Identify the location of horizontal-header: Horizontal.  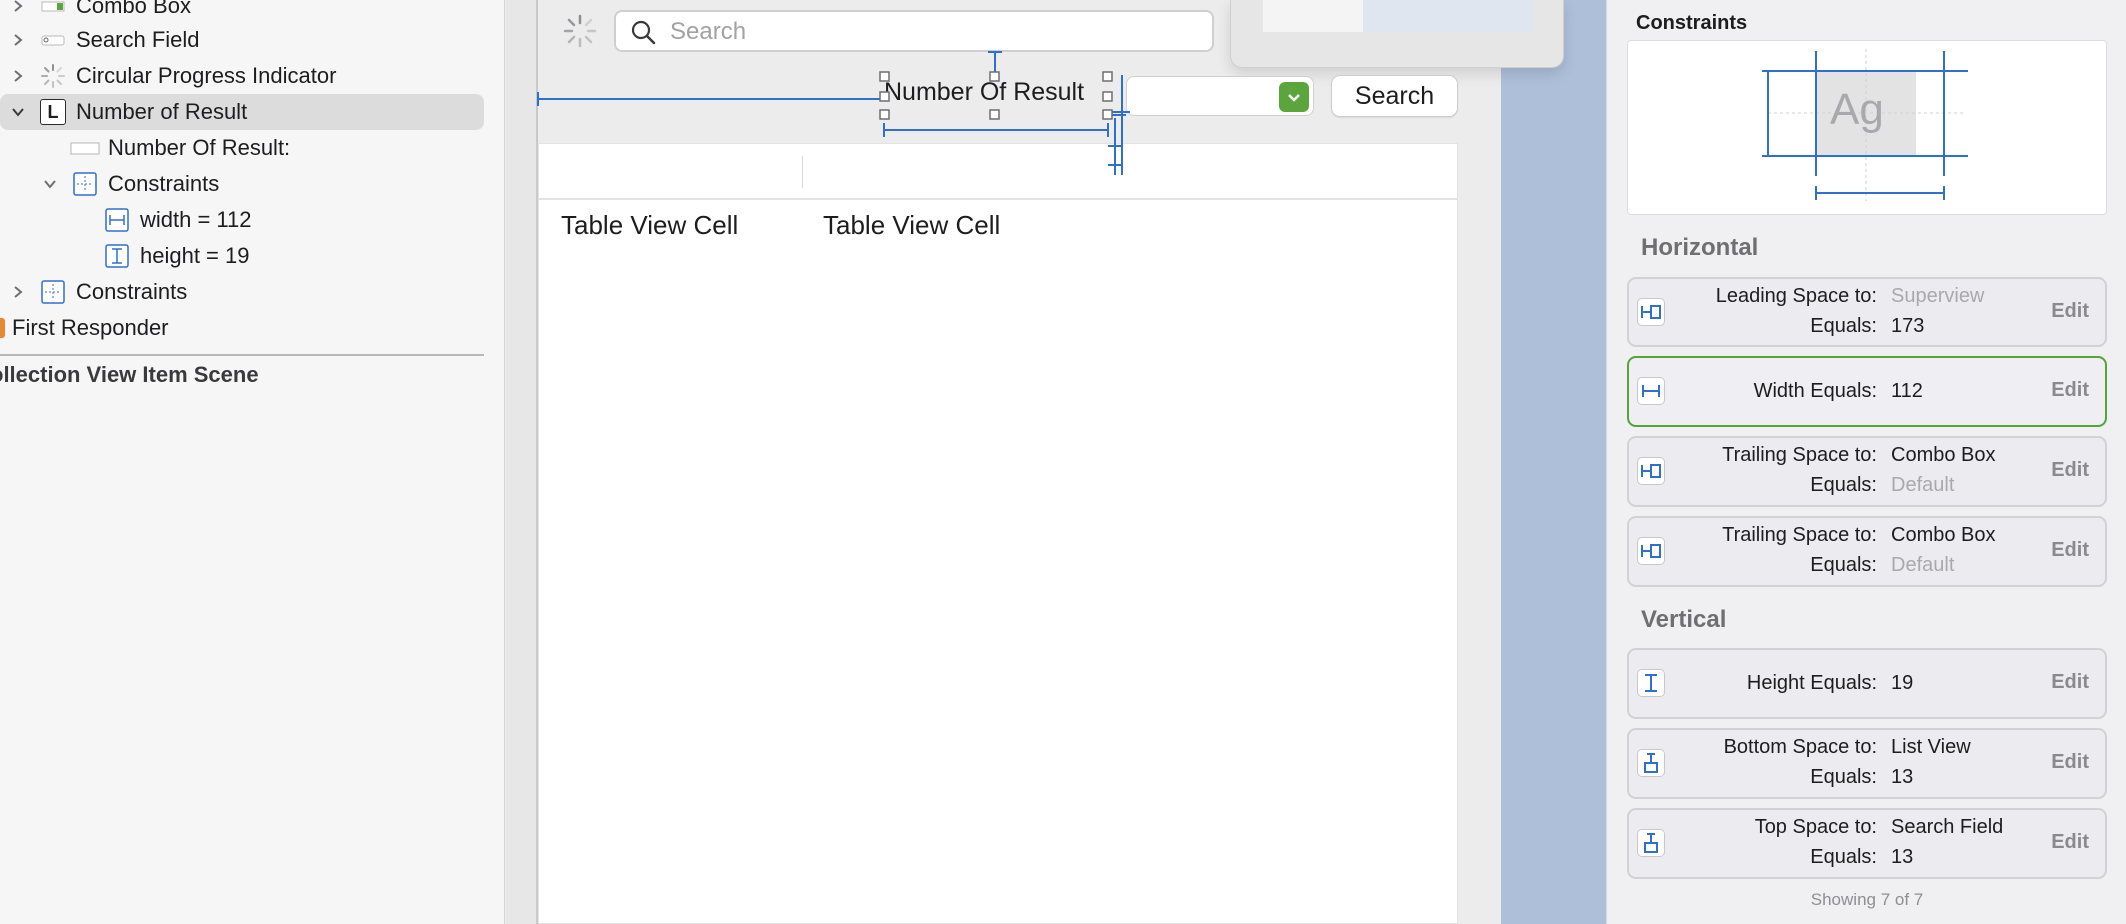
(1700, 247).